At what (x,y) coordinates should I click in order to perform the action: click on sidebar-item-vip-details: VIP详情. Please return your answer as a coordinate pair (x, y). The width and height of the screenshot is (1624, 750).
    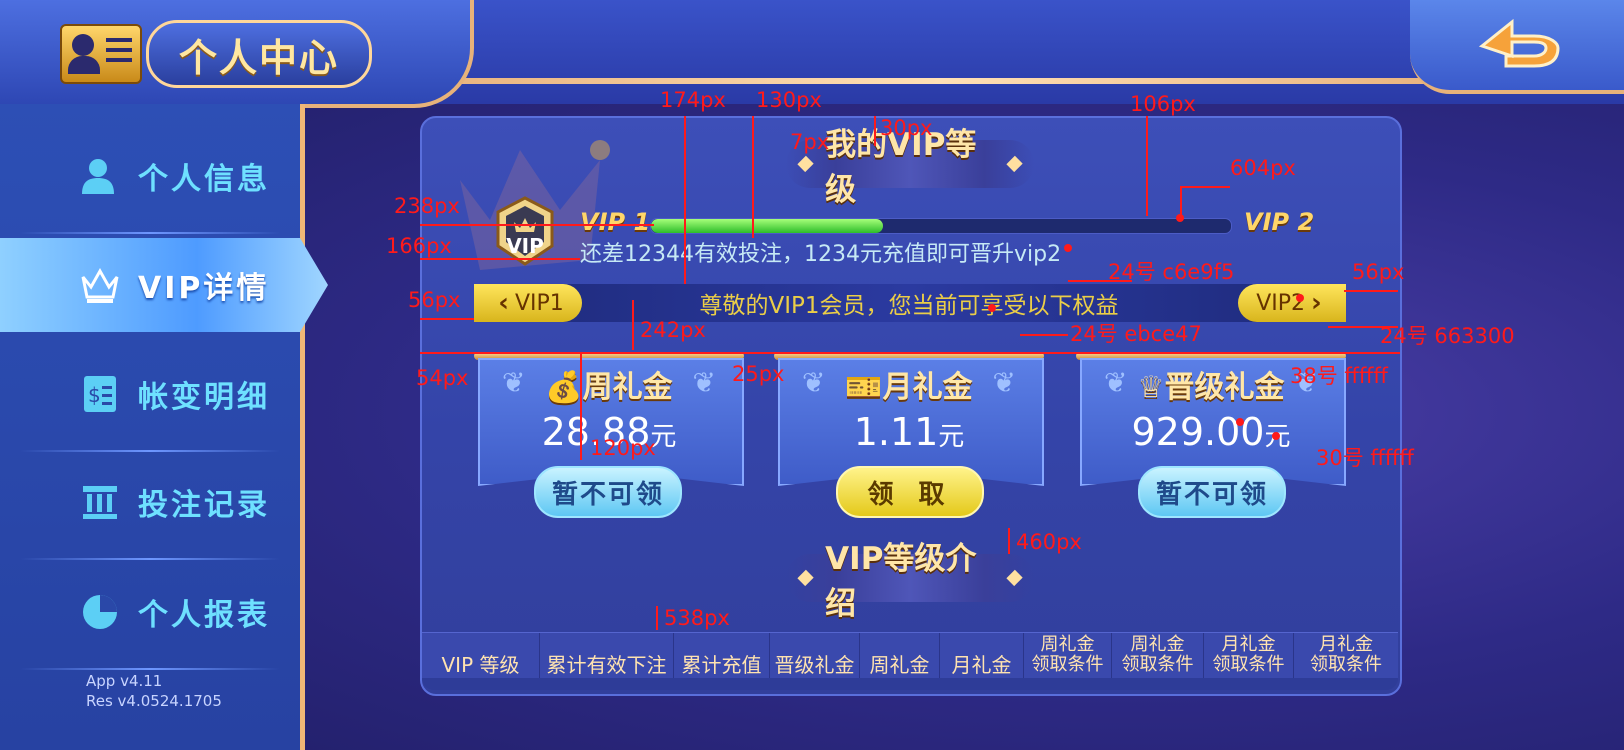
    Looking at the image, I should click on (164, 285).